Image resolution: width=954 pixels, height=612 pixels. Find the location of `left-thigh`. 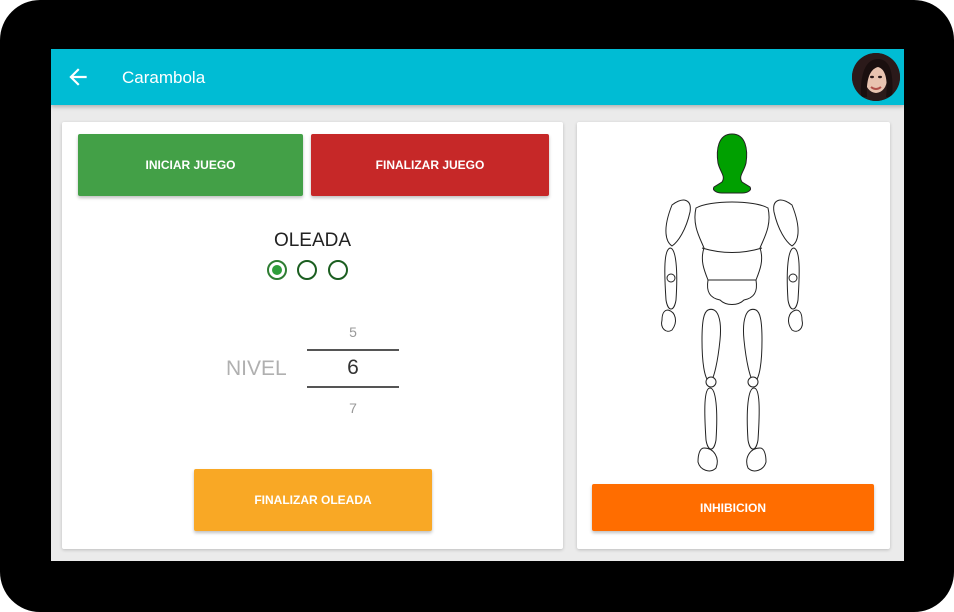

left-thigh is located at coordinates (711, 345).